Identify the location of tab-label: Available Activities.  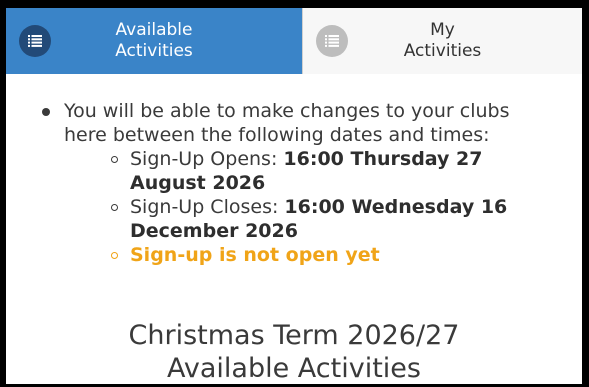
(154, 40).